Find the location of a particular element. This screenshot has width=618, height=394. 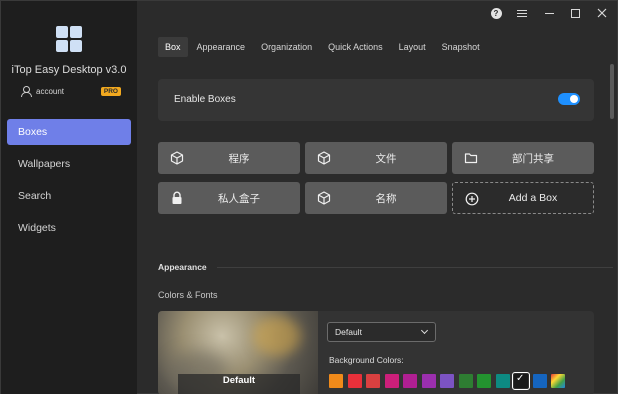

scrollbar-thumb is located at coordinates (612, 91).